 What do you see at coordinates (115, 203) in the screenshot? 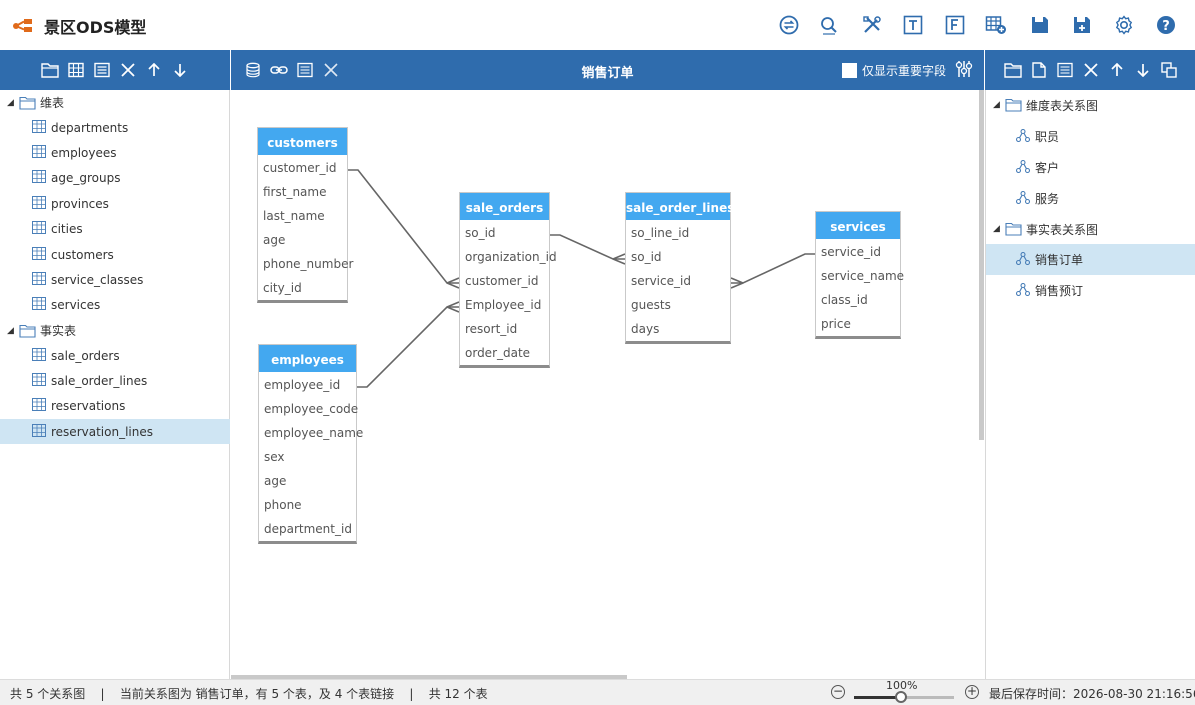
I see `tree-item-provinces: provinces` at bounding box center [115, 203].